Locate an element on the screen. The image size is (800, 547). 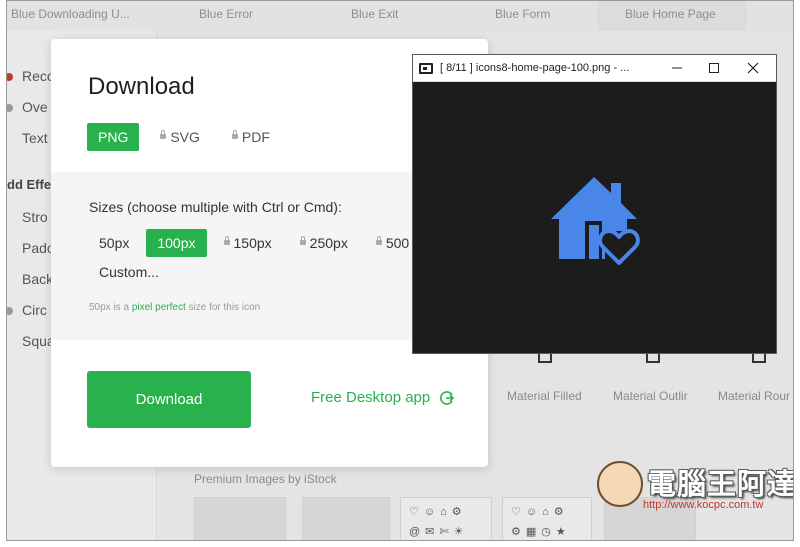
premium-image-tile: ♡☺⌂⚙ @✉✄☀ is located at coordinates (446, 518).